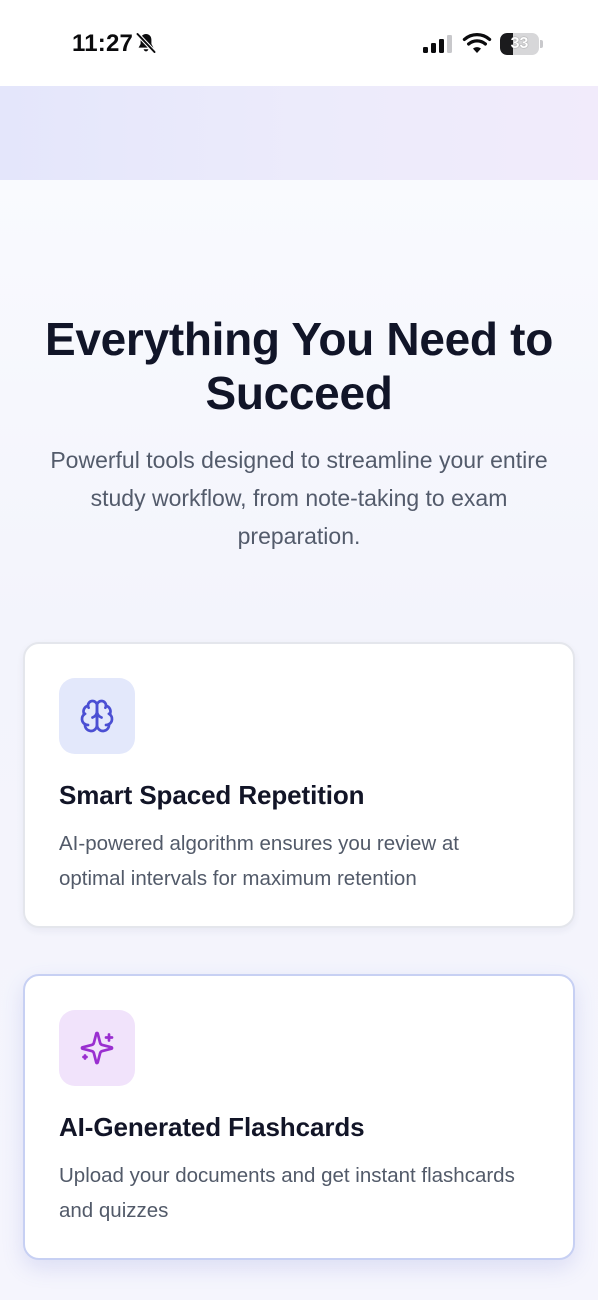 The image size is (598, 1300). What do you see at coordinates (477, 43) in the screenshot?
I see `wifi-icon` at bounding box center [477, 43].